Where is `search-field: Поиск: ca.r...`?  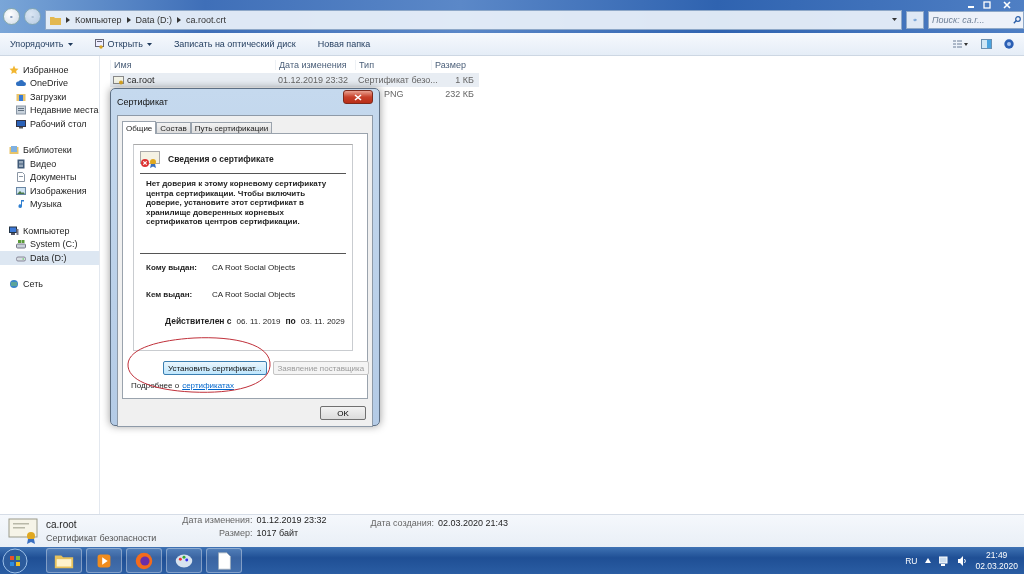 search-field: Поиск: ca.r... is located at coordinates (976, 19).